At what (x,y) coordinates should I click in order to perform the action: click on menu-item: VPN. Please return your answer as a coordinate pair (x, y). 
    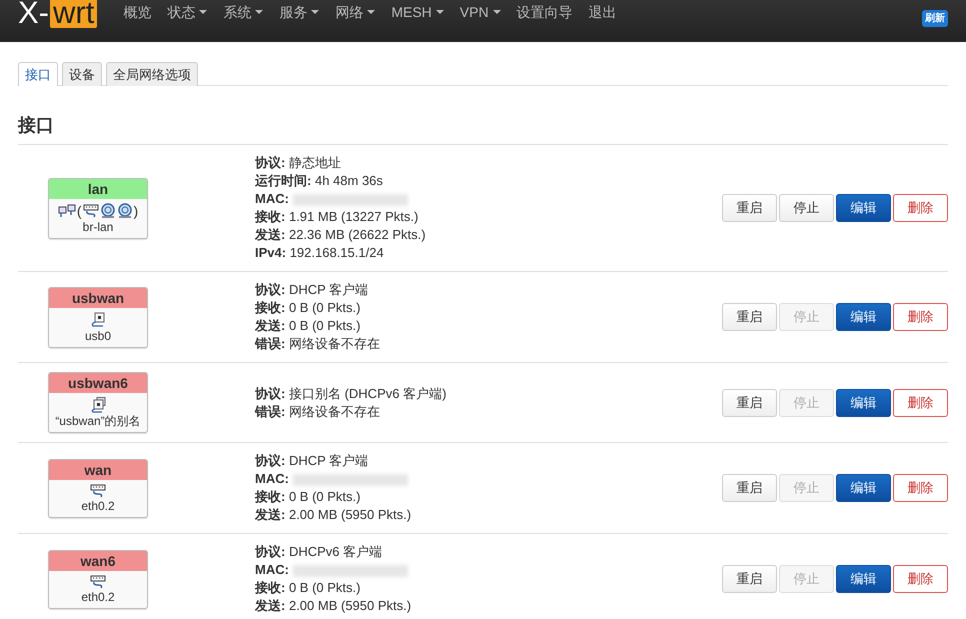
    Looking at the image, I should click on (480, 12).